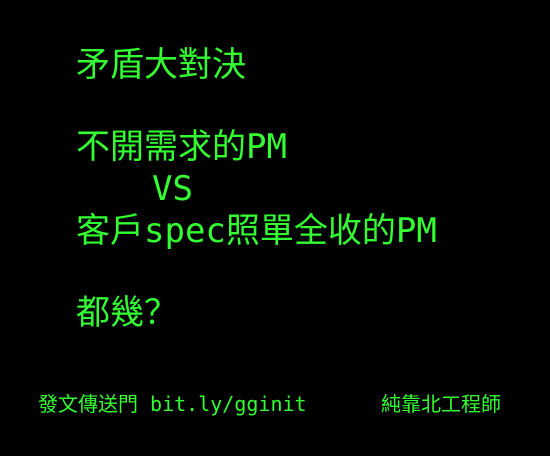 The width and height of the screenshot is (550, 456). What do you see at coordinates (172, 189) in the screenshot?
I see `slide-vs-label: VS` at bounding box center [172, 189].